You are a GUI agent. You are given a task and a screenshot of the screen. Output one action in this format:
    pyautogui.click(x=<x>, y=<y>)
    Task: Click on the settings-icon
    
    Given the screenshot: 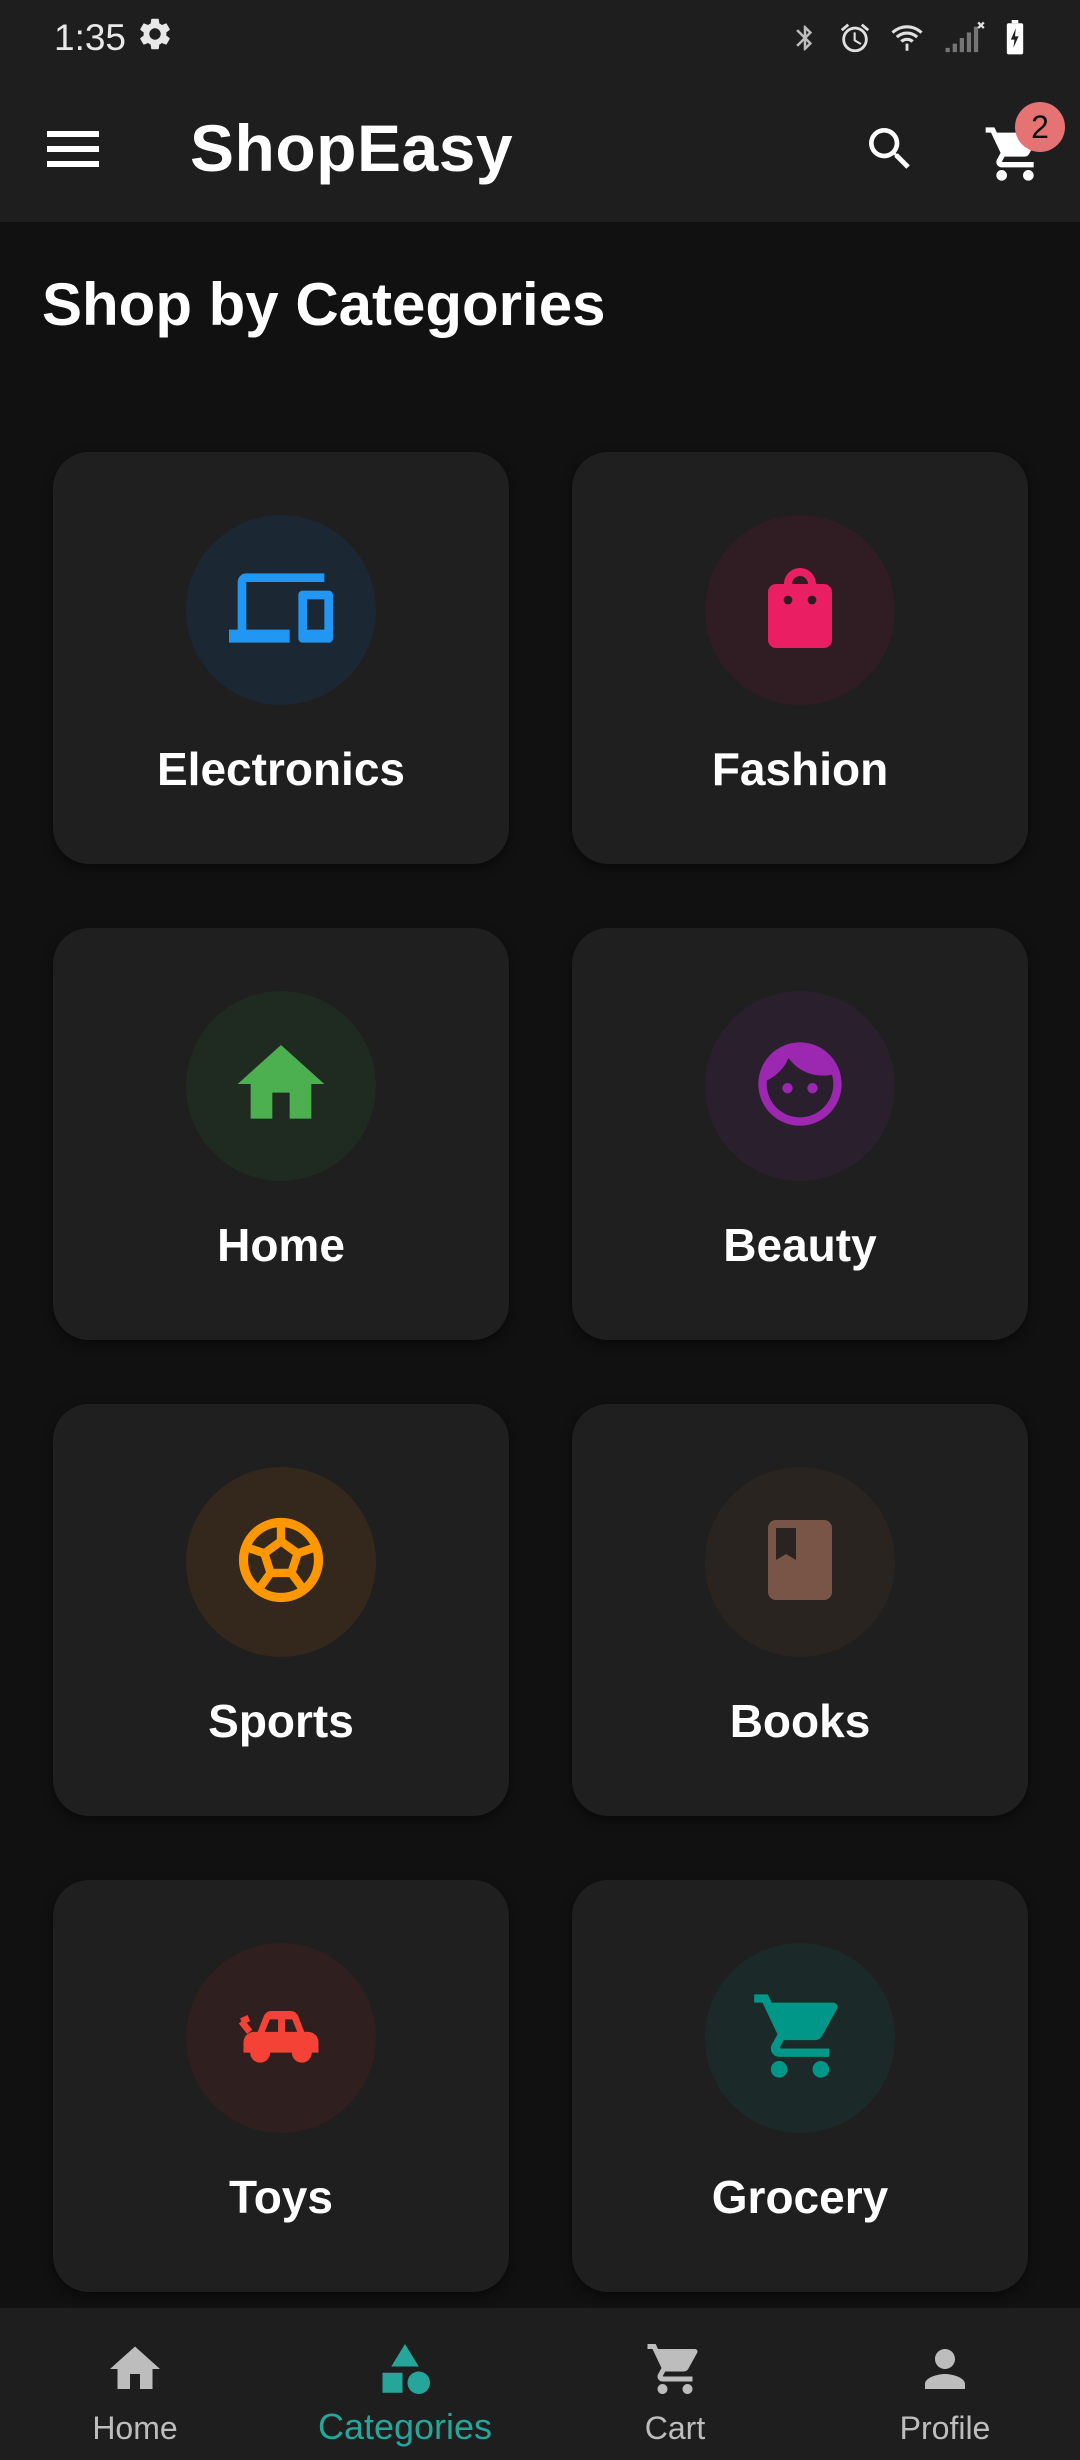 What is the action you would take?
    pyautogui.click(x=155, y=38)
    